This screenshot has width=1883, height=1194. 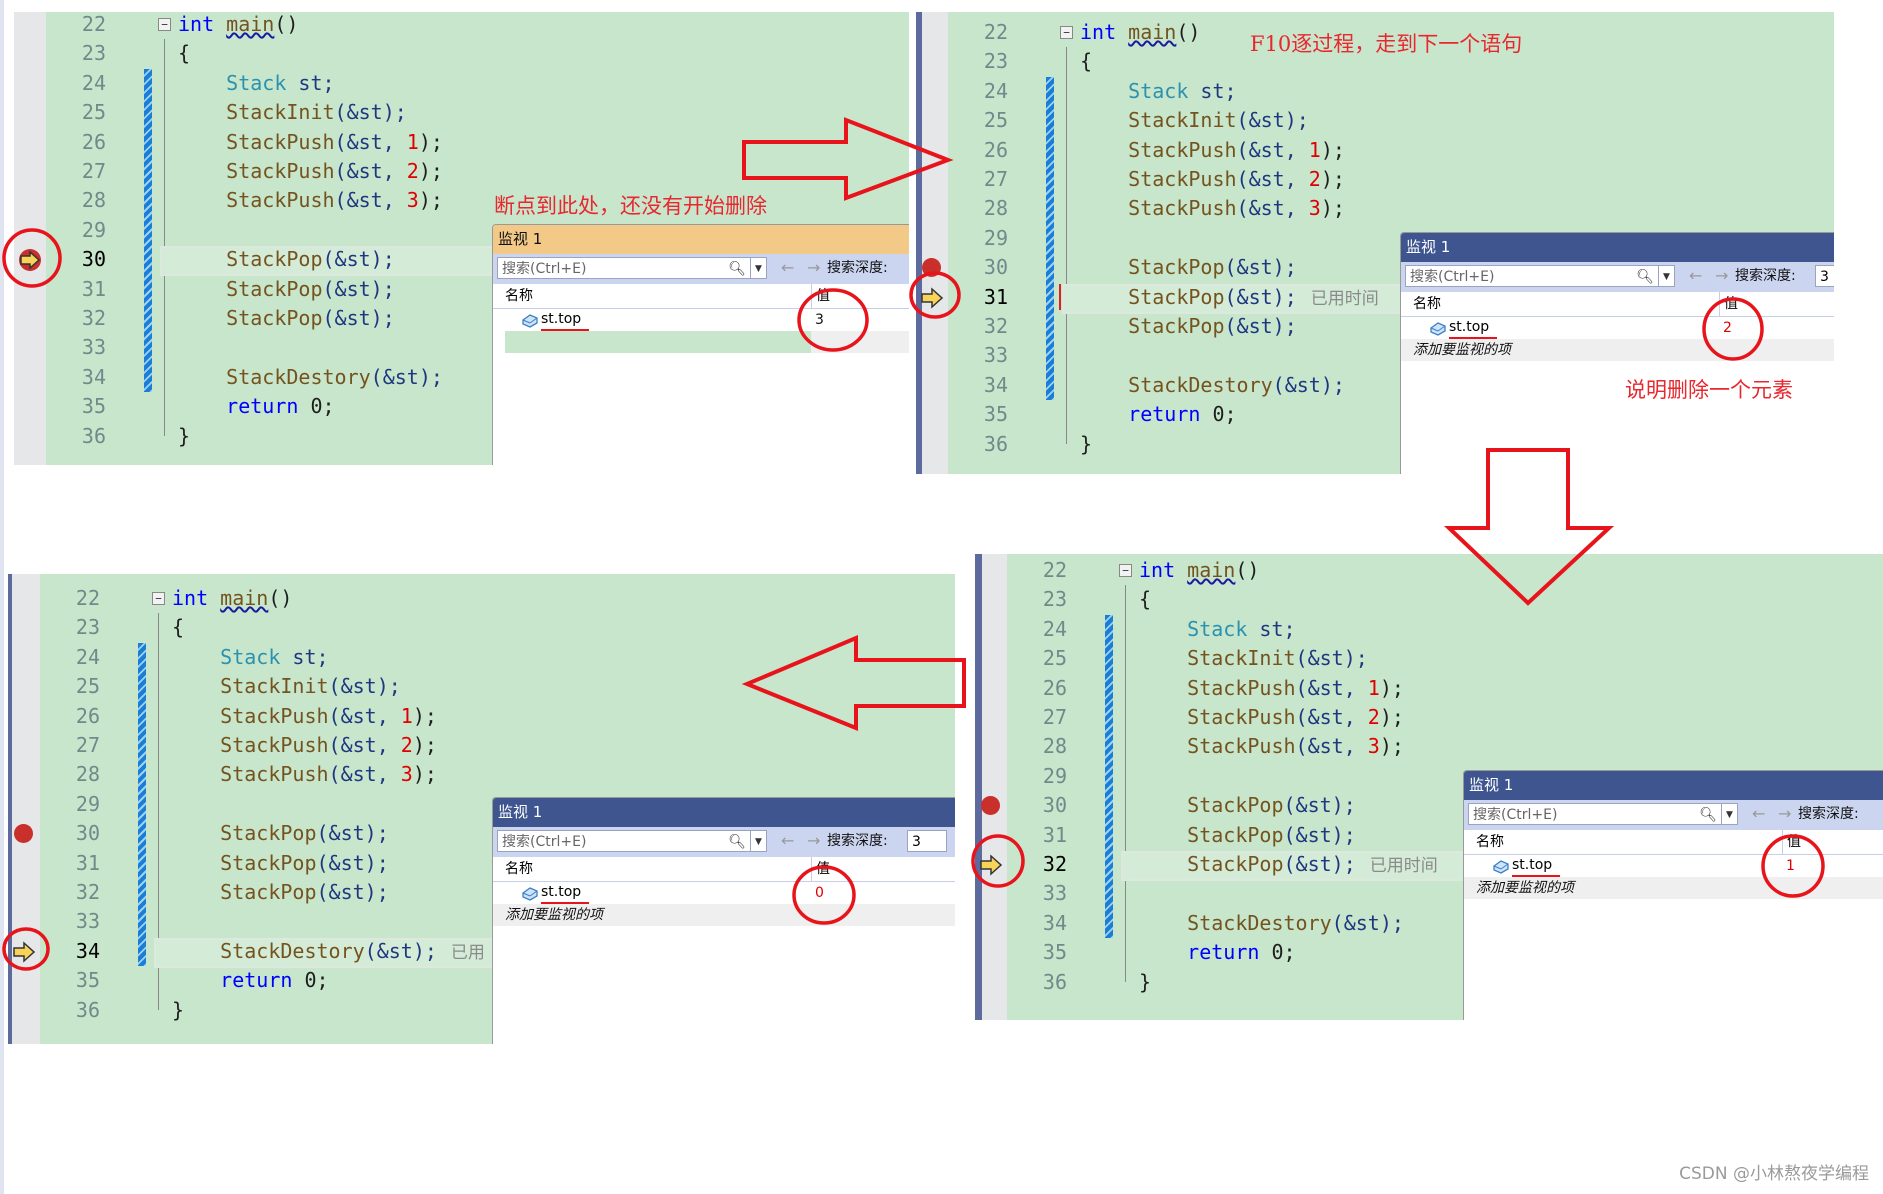 What do you see at coordinates (701, 342) in the screenshot?
I see `empty-watch-row` at bounding box center [701, 342].